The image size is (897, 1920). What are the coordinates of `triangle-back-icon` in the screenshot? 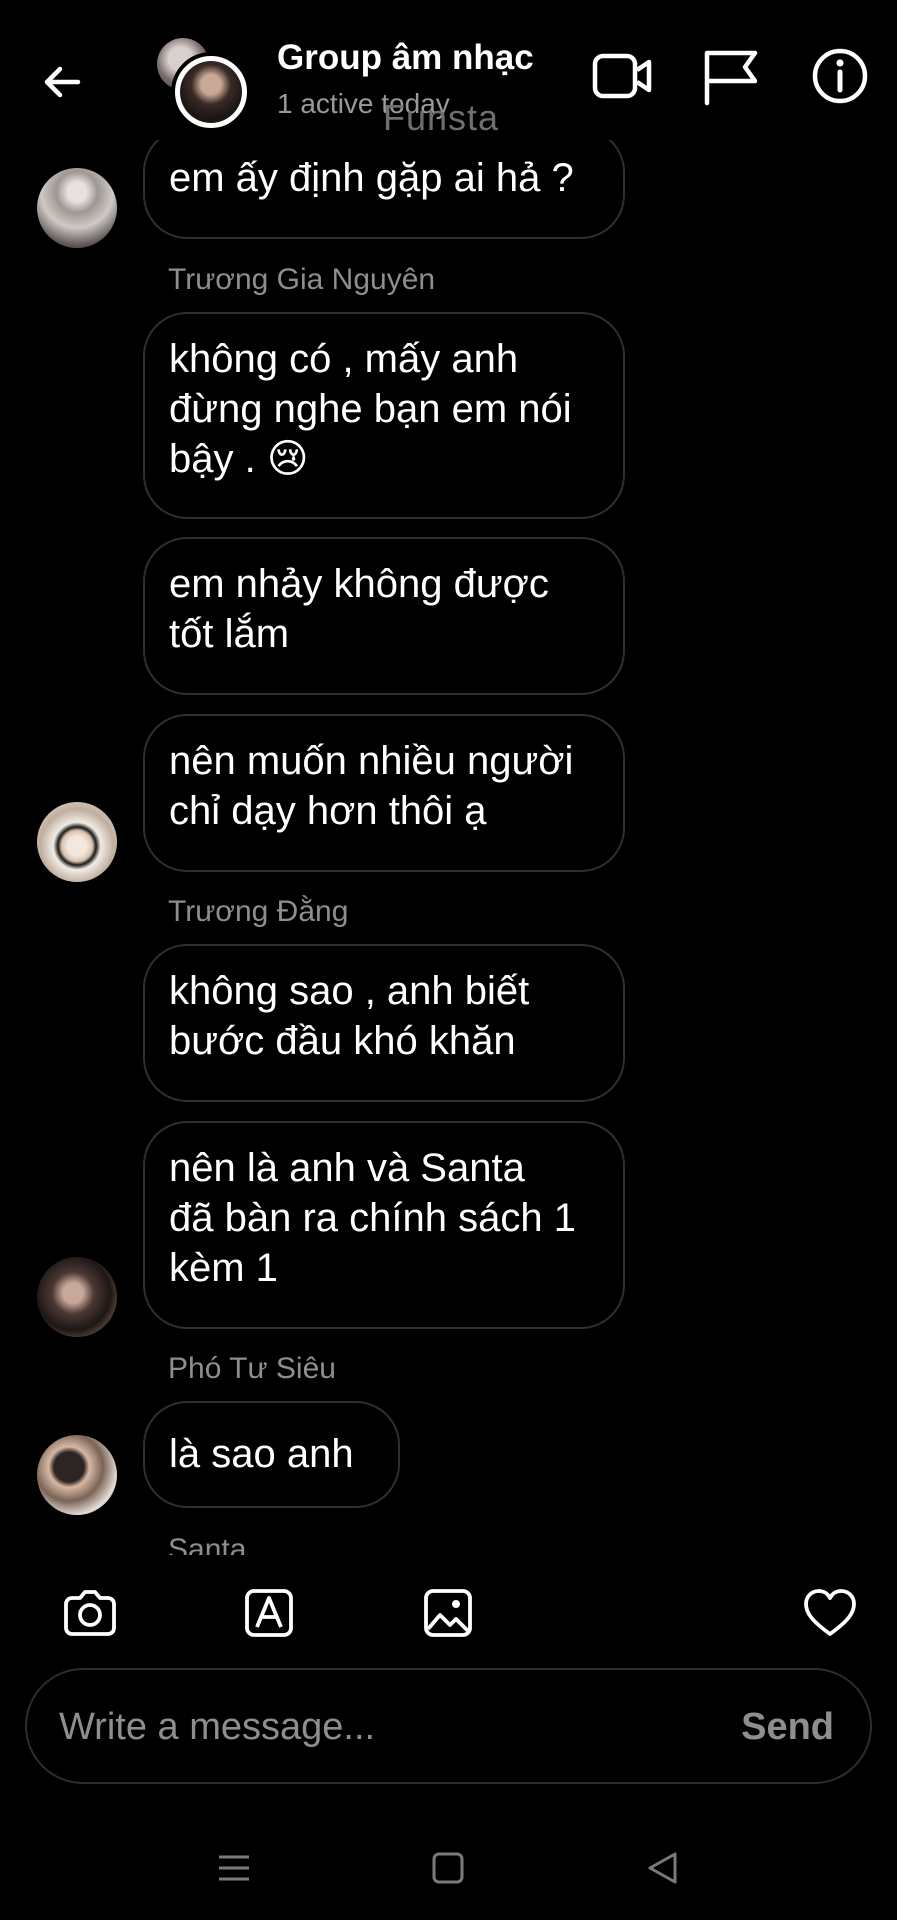 It's located at (662, 1868).